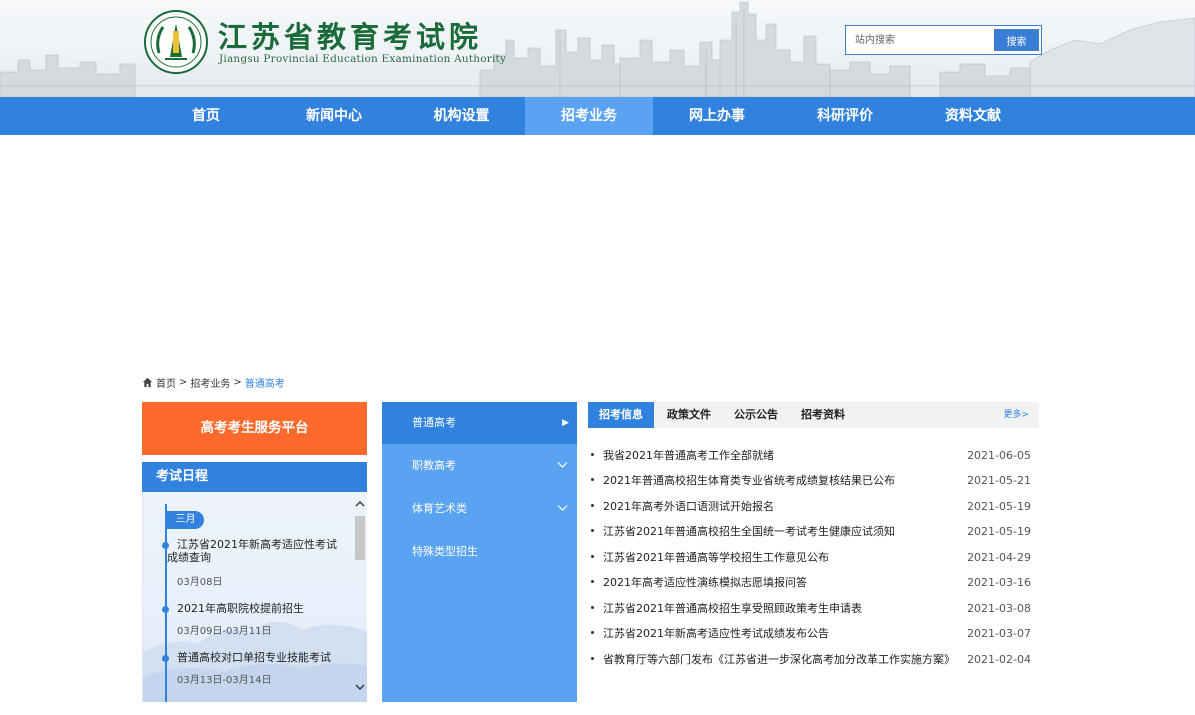 The width and height of the screenshot is (1195, 715). Describe the element at coordinates (999, 633) in the screenshot. I see `news-date: 2021-03-07` at that location.